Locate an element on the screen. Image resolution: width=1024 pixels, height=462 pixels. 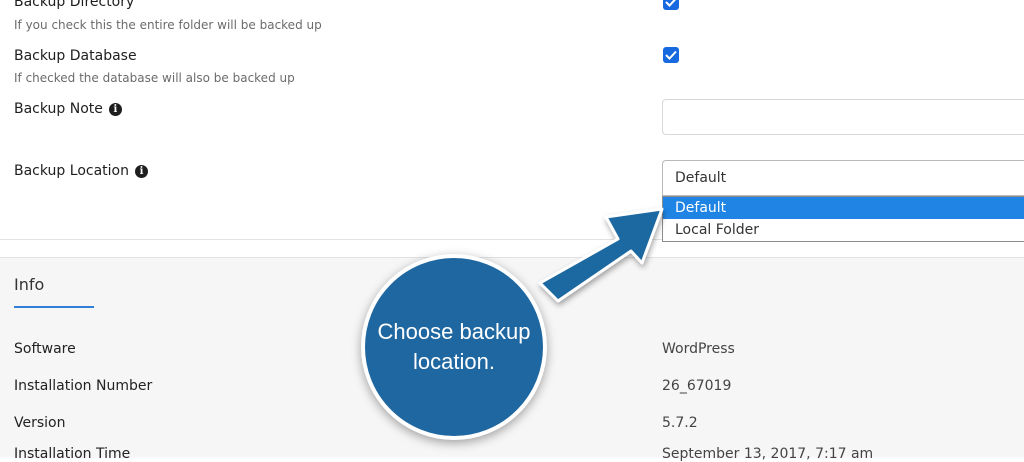
info-value-software: WordPress is located at coordinates (698, 349).